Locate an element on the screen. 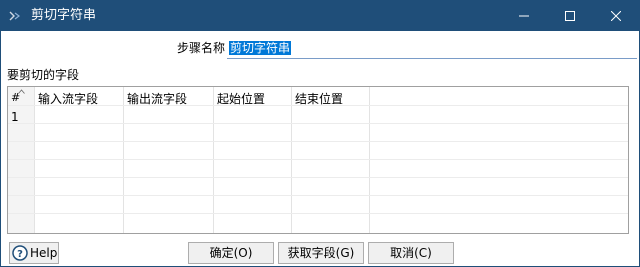  maximize-icon is located at coordinates (570, 16).